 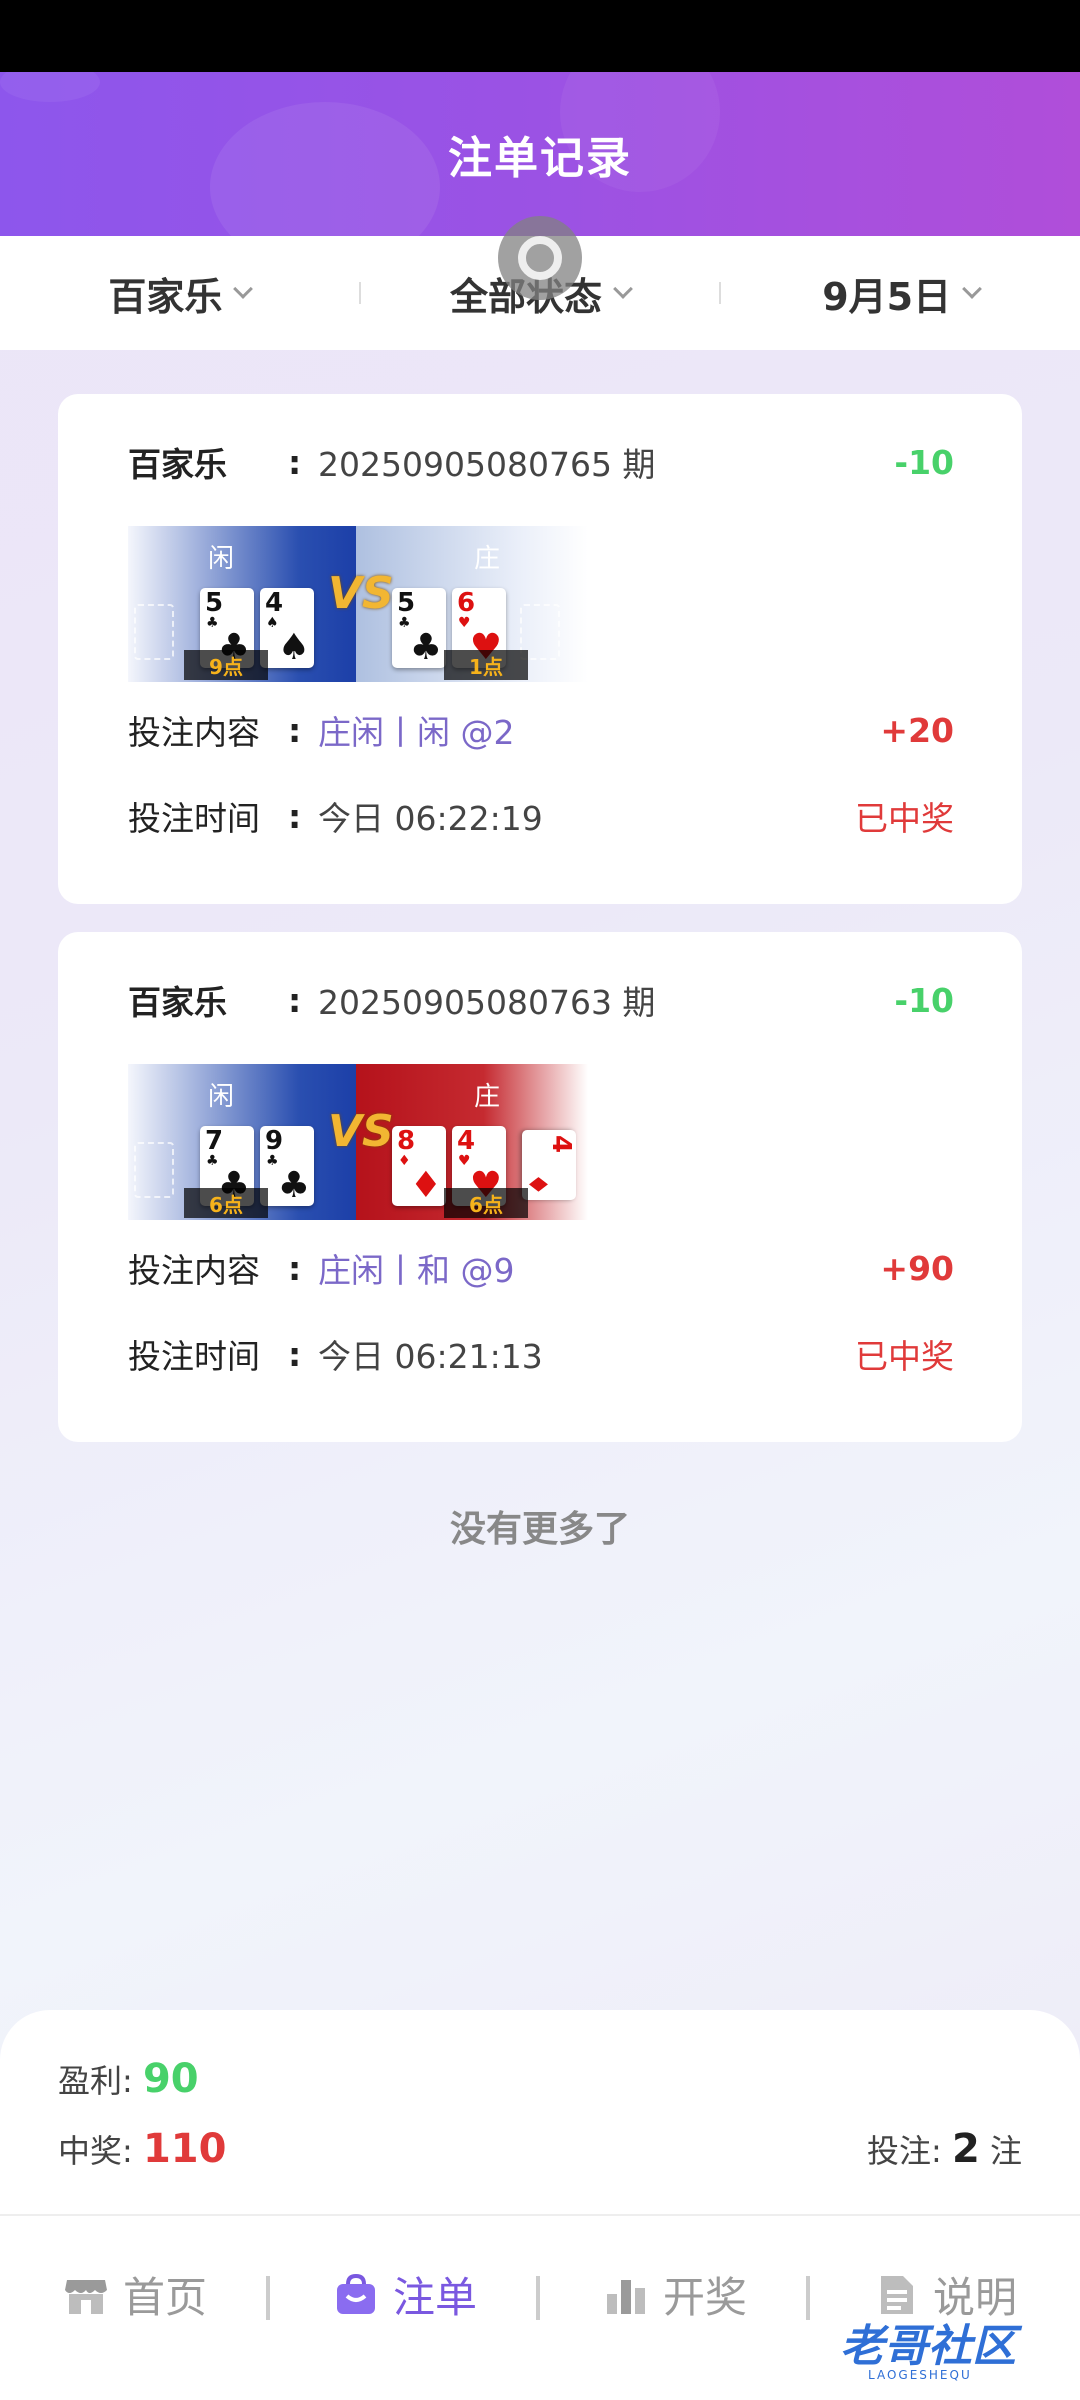 What do you see at coordinates (430, 818) in the screenshot?
I see `bet-time-value: 今日 06:22:19` at bounding box center [430, 818].